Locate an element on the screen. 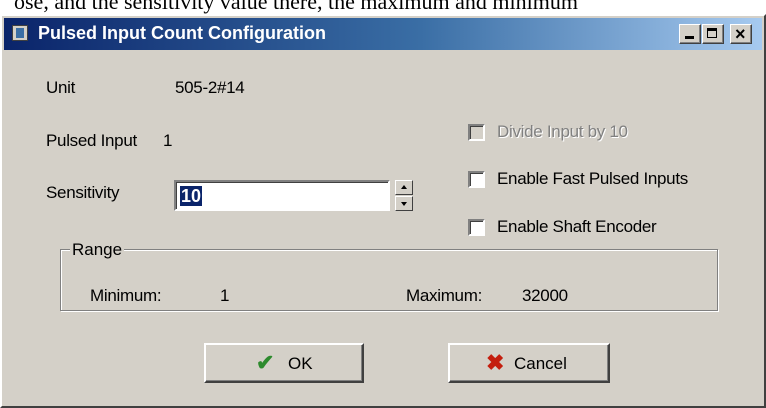 This screenshot has width=766, height=408. range-group-label: Range is located at coordinates (97, 250).